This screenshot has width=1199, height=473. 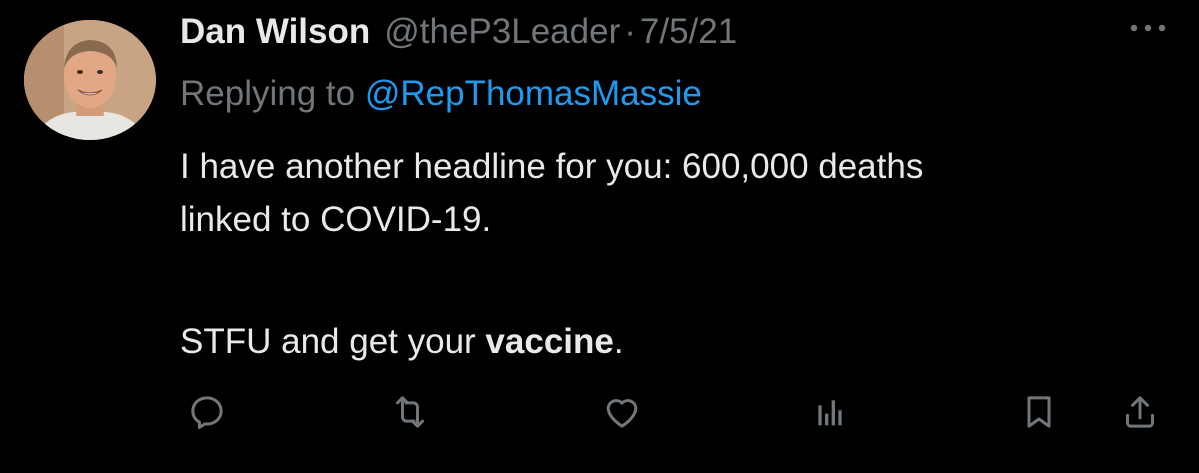 I want to click on retweet-icon, so click(x=410, y=412).